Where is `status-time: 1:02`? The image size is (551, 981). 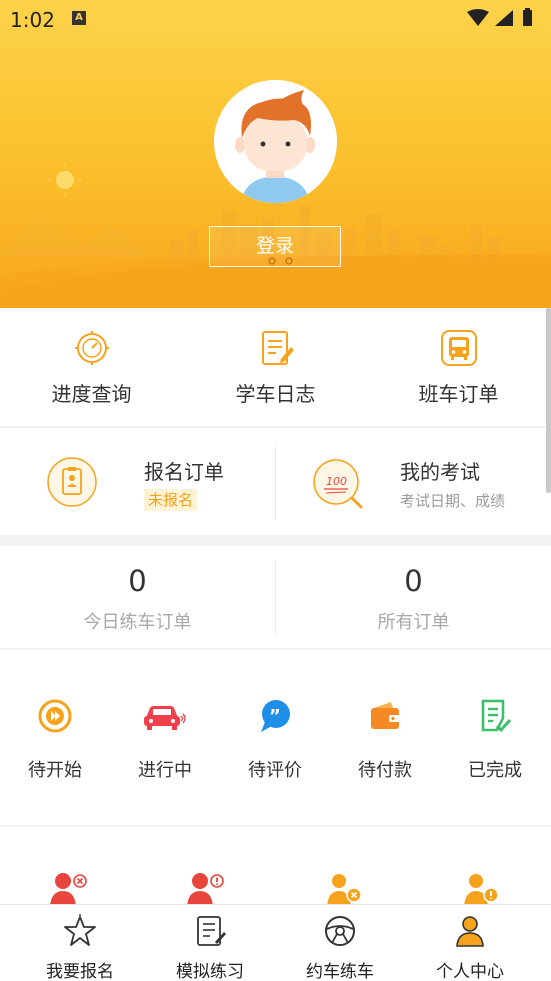 status-time: 1:02 is located at coordinates (32, 20).